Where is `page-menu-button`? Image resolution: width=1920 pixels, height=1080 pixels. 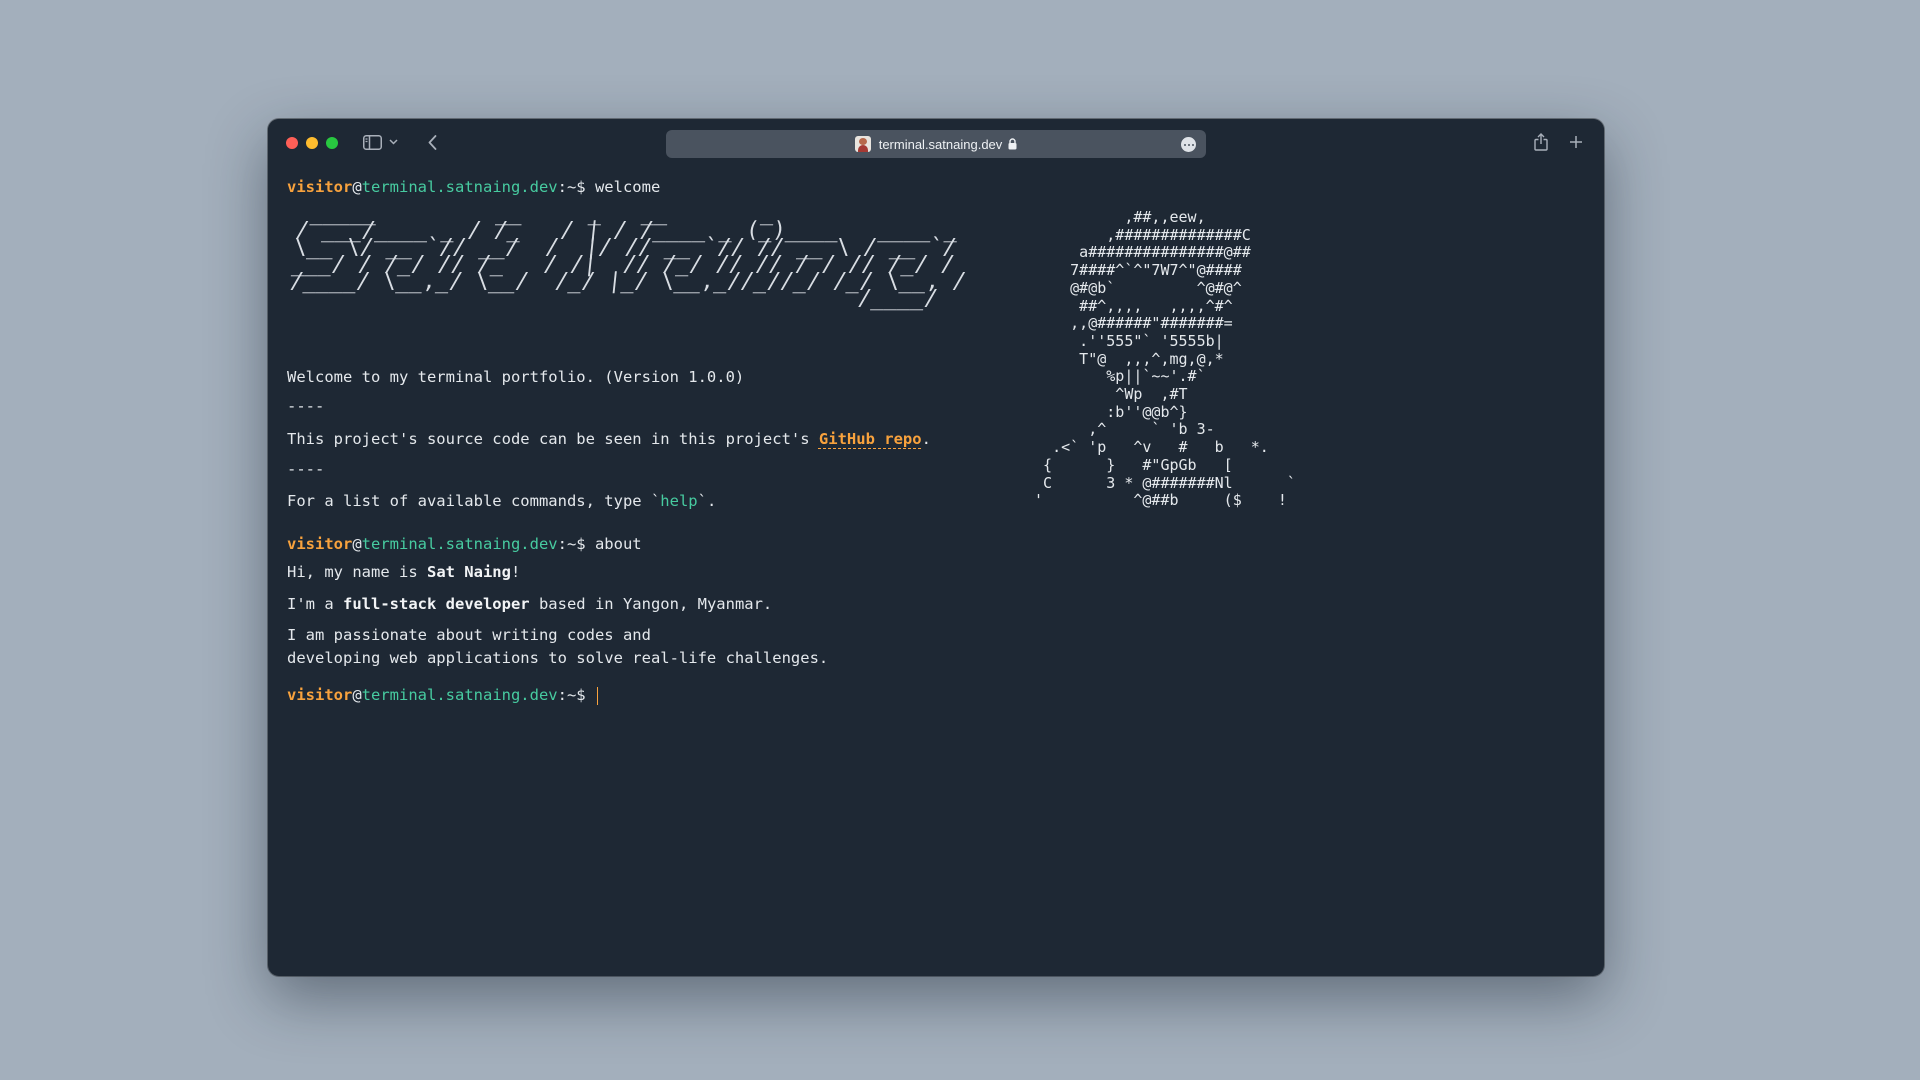 page-menu-button is located at coordinates (1188, 144).